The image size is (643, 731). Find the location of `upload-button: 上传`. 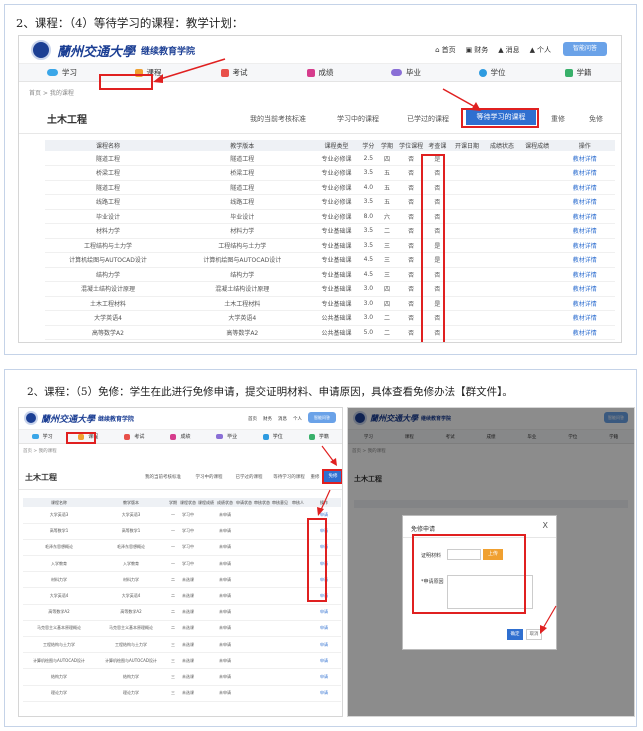

upload-button: 上传 is located at coordinates (493, 554).